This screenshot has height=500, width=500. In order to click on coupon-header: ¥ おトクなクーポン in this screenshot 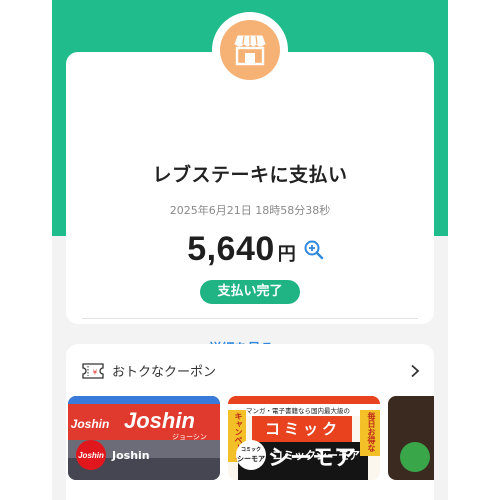, I will do `click(149, 370)`.